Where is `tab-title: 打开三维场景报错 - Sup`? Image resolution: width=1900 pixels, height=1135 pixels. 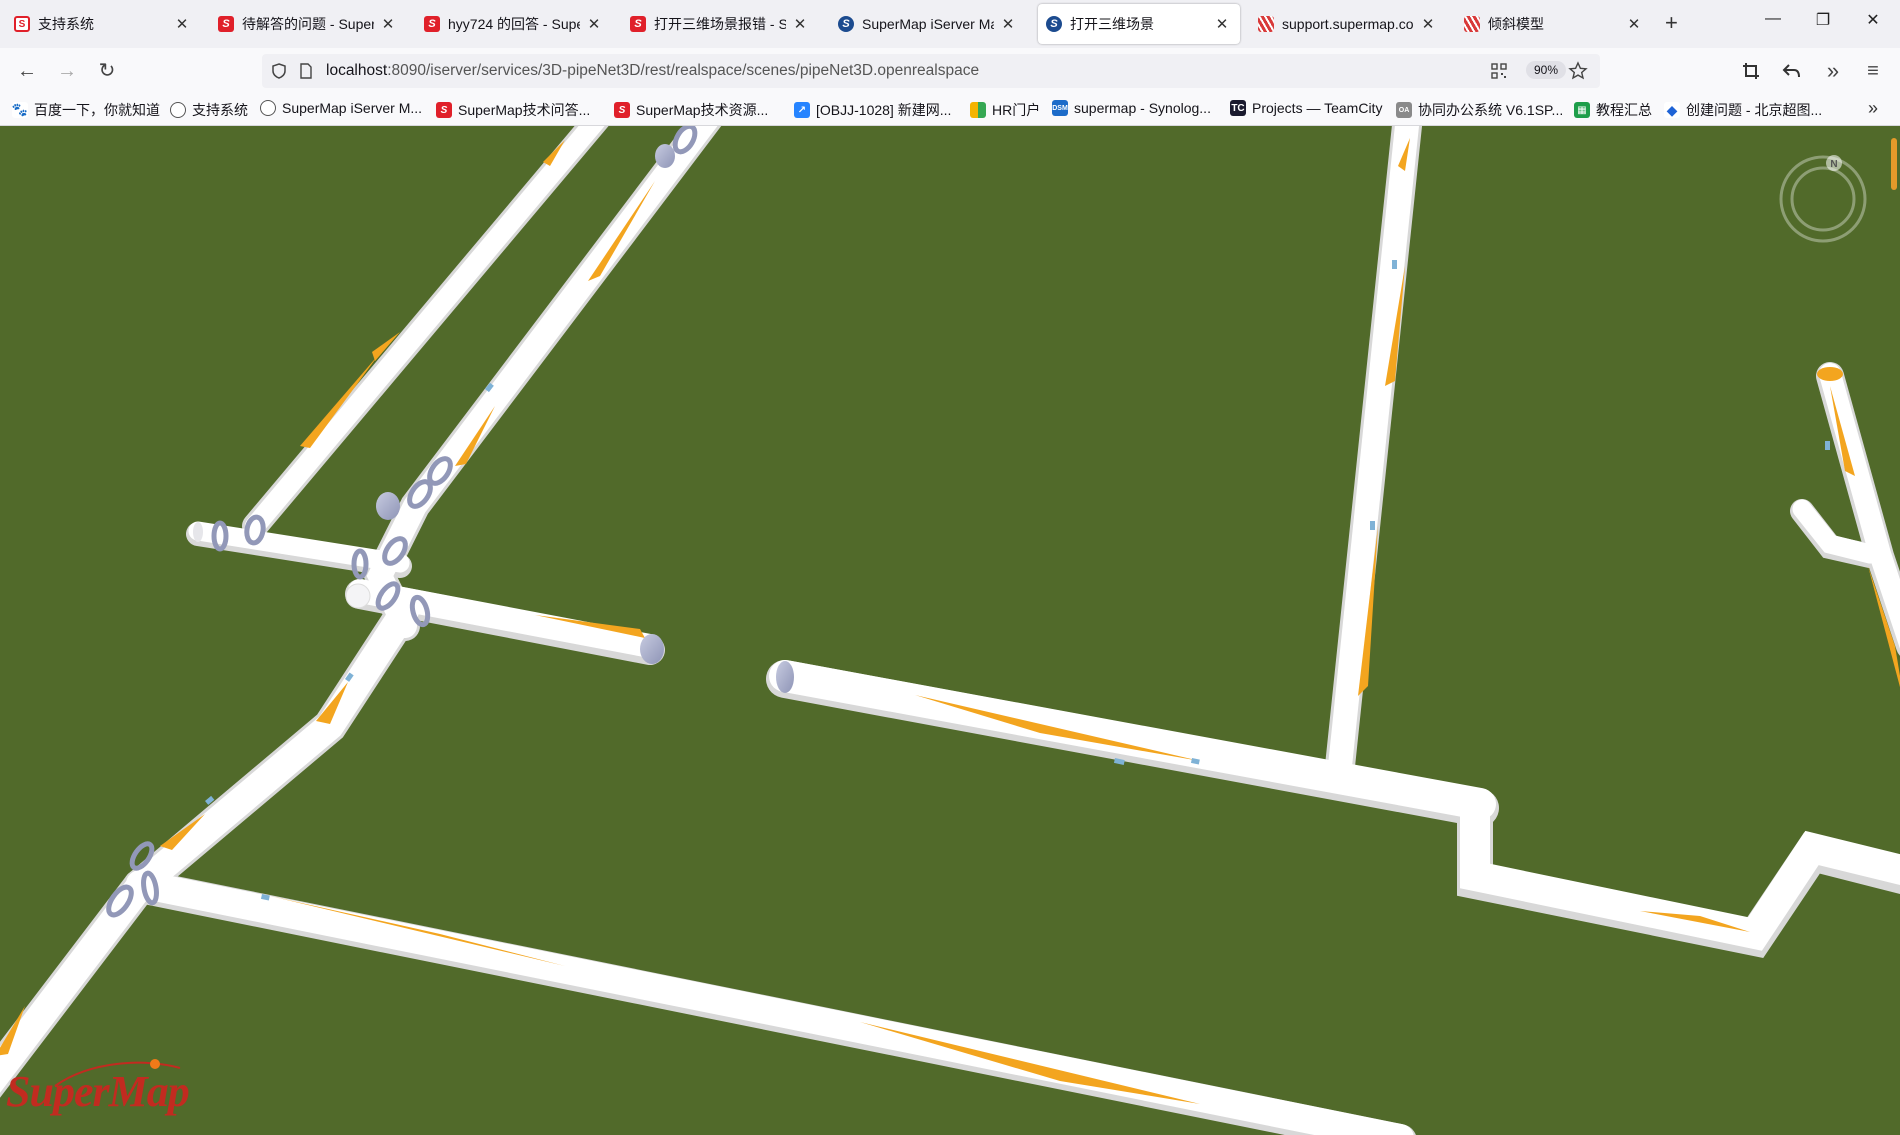
tab-title: 打开三维场景报错 - Sup is located at coordinates (720, 24).